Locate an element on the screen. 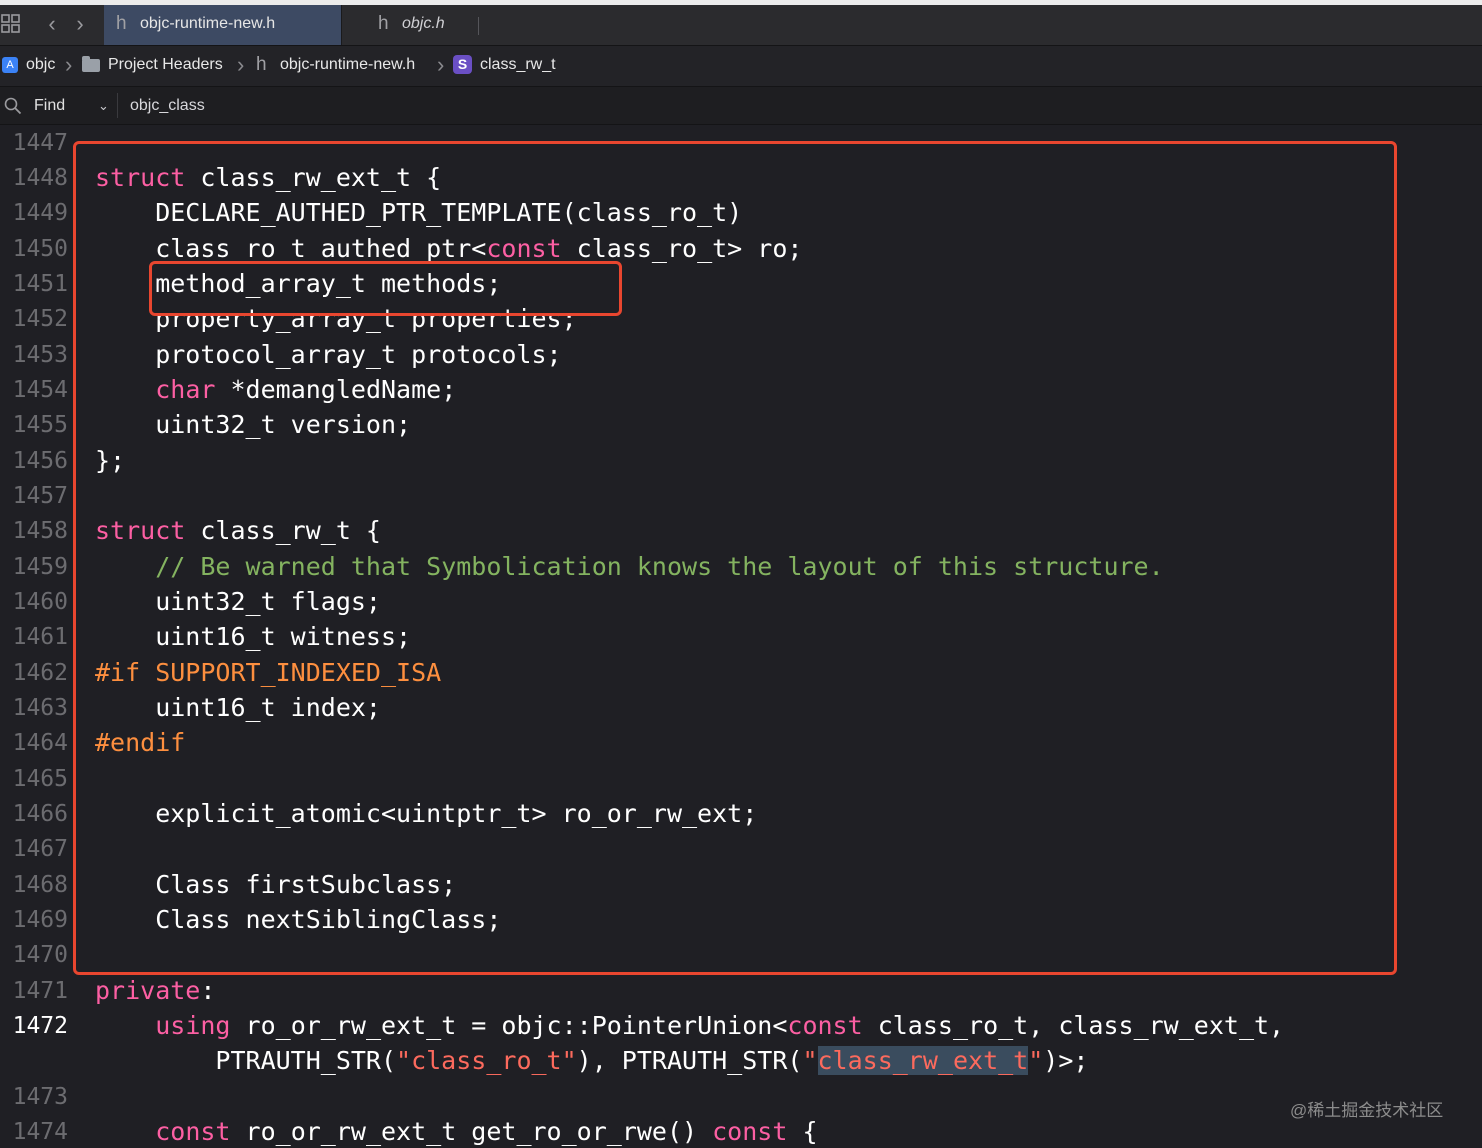 This screenshot has height=1148, width=1482. line-number: 1458 is located at coordinates (40, 531).